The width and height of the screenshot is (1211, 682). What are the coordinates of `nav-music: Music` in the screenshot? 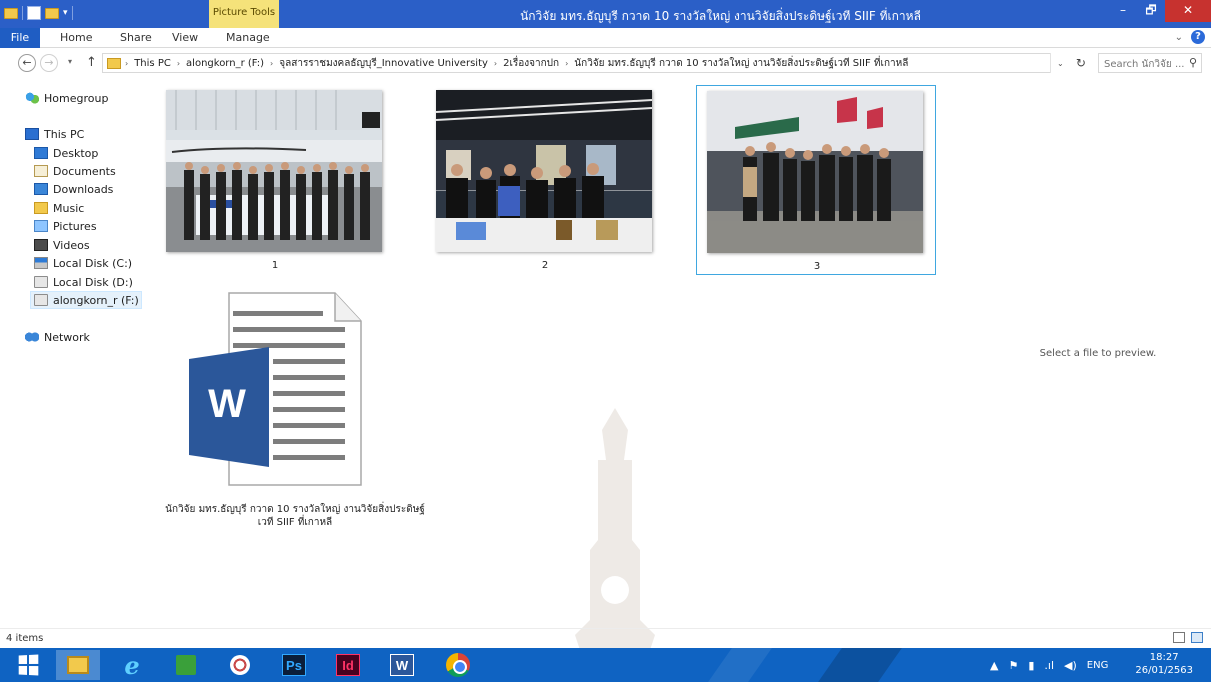 It's located at (59, 208).